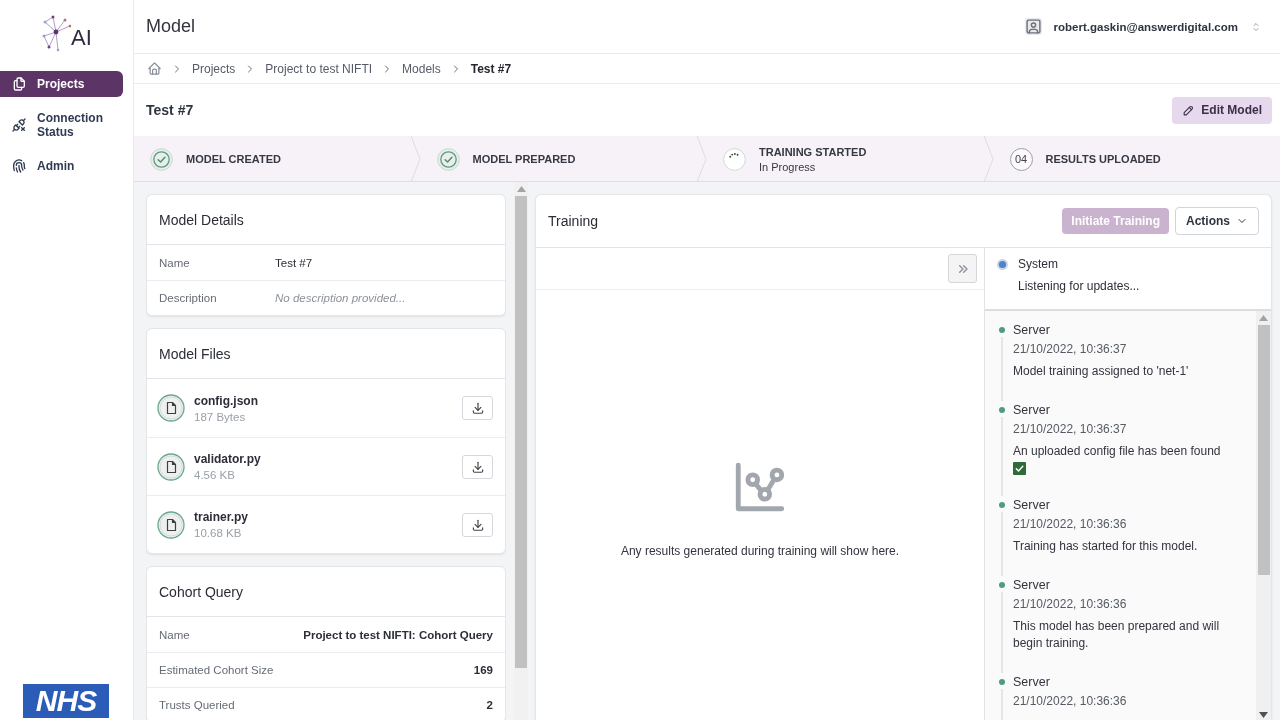  I want to click on loader-icon, so click(734, 159).